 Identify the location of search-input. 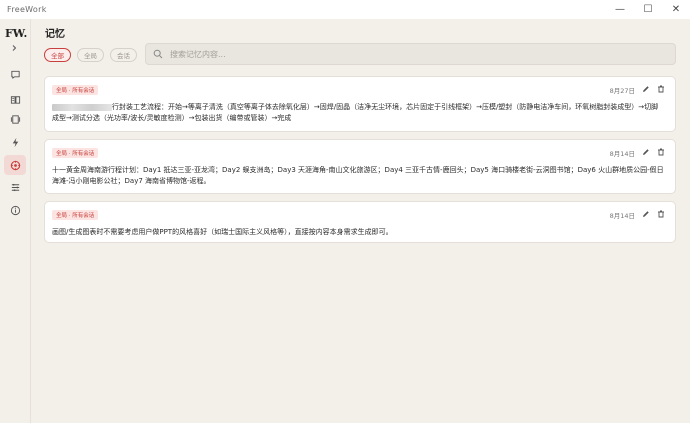
(410, 54).